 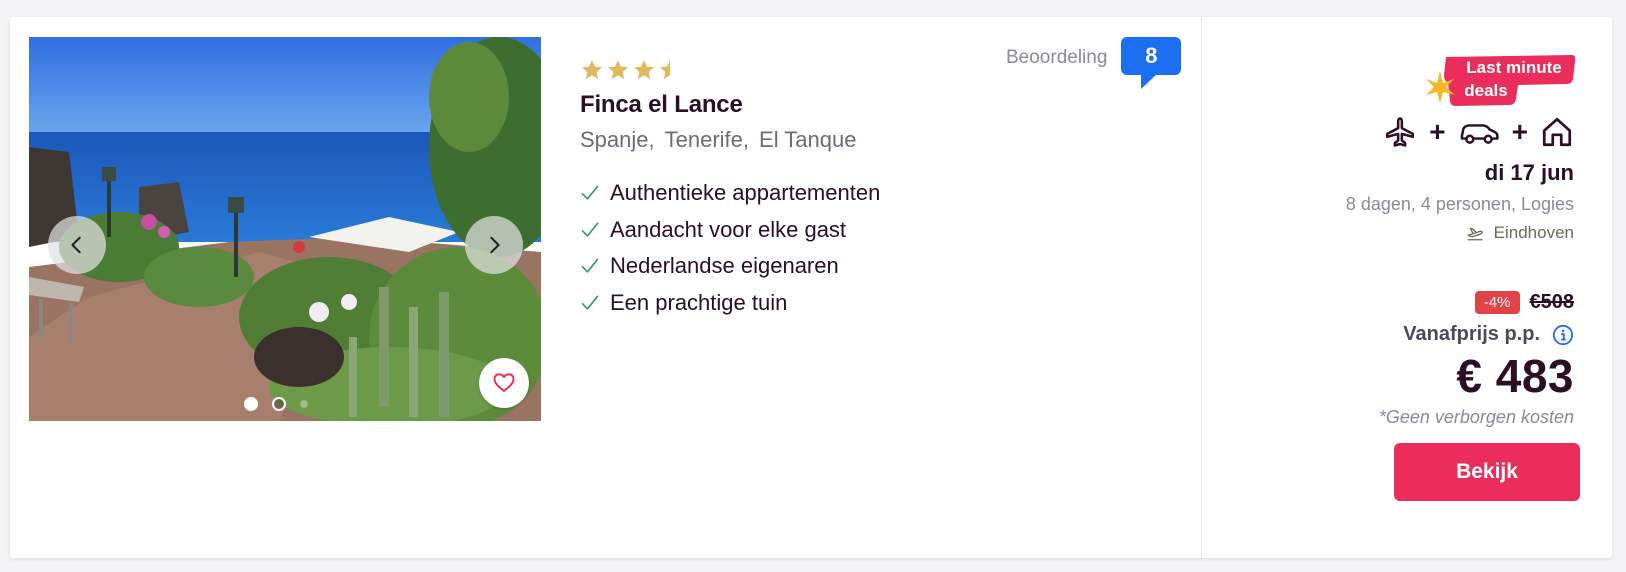 I want to click on half-star-icon, so click(x=665, y=69).